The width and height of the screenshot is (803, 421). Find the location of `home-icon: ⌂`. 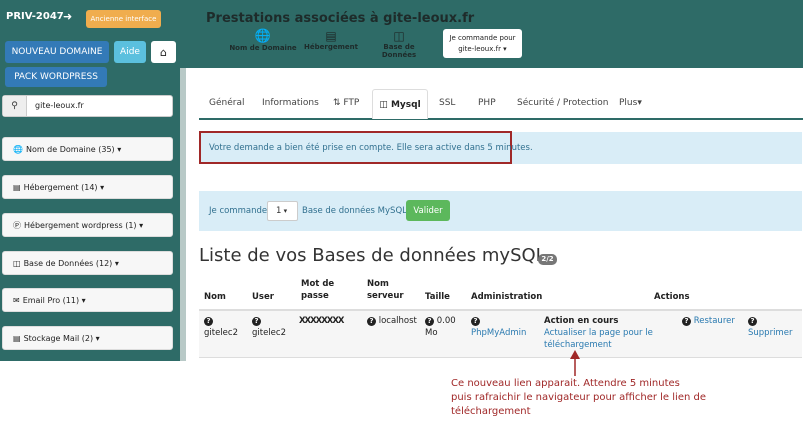

home-icon: ⌂ is located at coordinates (163, 52).